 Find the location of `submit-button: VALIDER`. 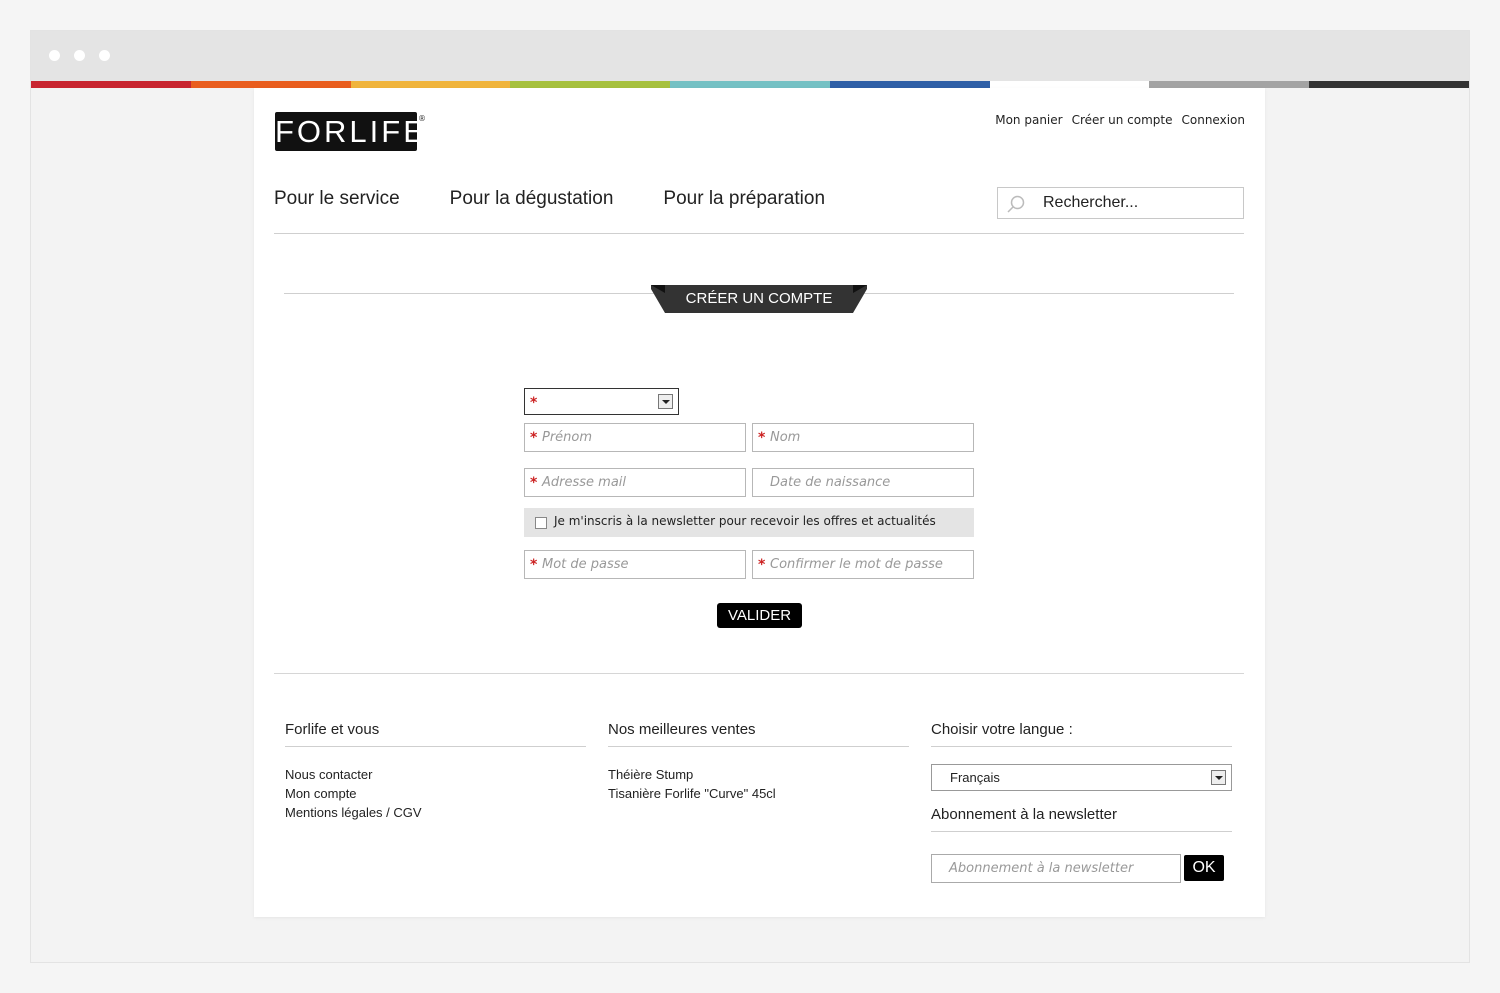

submit-button: VALIDER is located at coordinates (759, 615).